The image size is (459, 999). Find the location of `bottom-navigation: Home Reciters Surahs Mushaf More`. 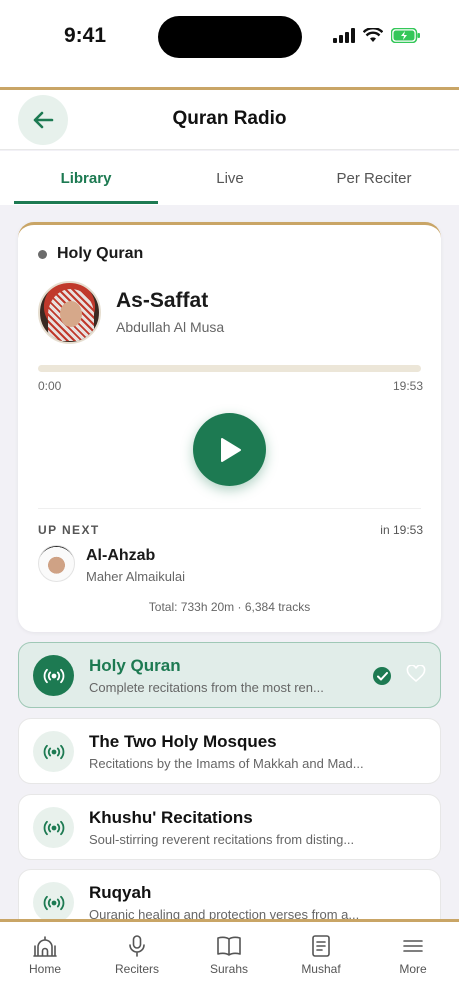

bottom-navigation: Home Reciters Surahs Mushaf More is located at coordinates (229, 960).